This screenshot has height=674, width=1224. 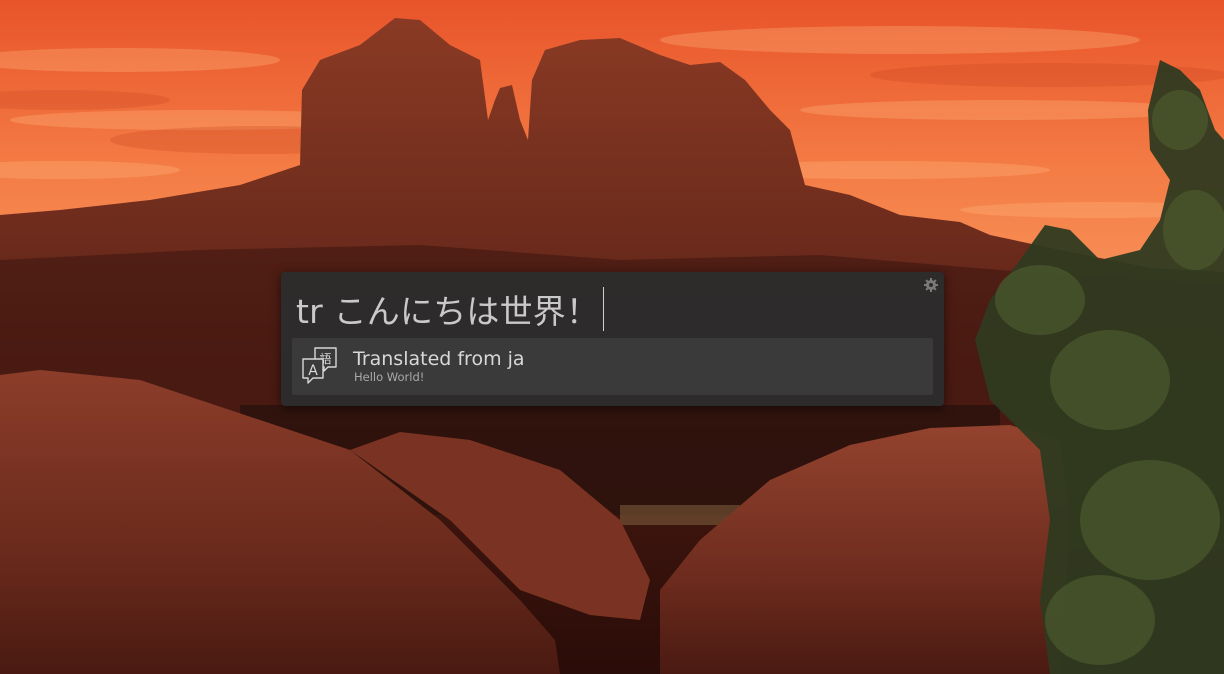 What do you see at coordinates (313, 371) in the screenshot?
I see `svg-text: A` at bounding box center [313, 371].